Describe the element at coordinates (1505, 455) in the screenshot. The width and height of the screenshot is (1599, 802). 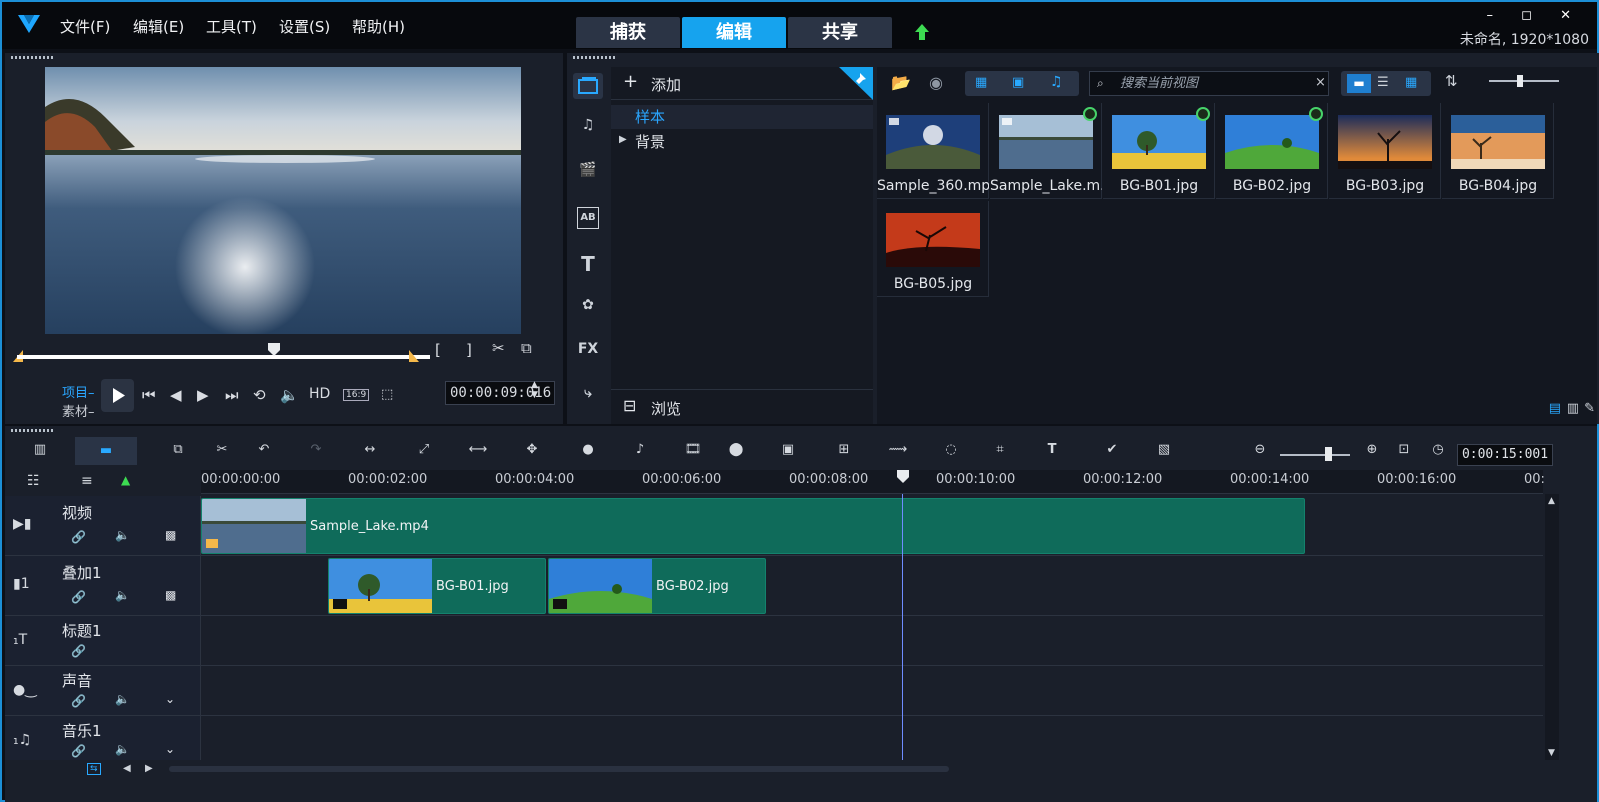
I see `timeline-duration: 0:00:15:001` at that location.